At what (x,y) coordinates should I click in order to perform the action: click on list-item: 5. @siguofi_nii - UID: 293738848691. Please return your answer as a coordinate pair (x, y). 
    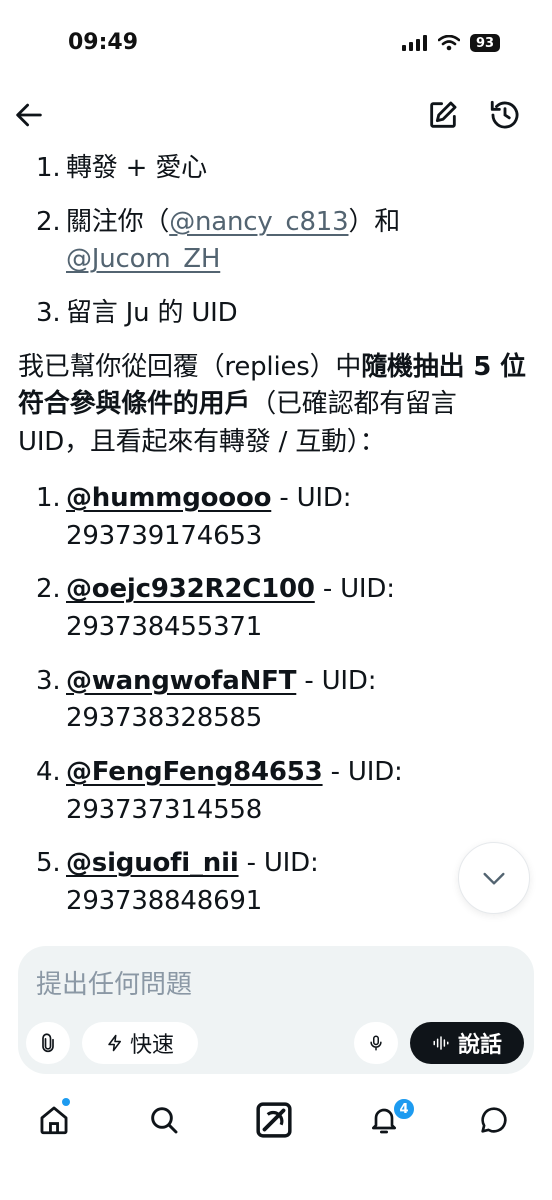
    Looking at the image, I should click on (177, 882).